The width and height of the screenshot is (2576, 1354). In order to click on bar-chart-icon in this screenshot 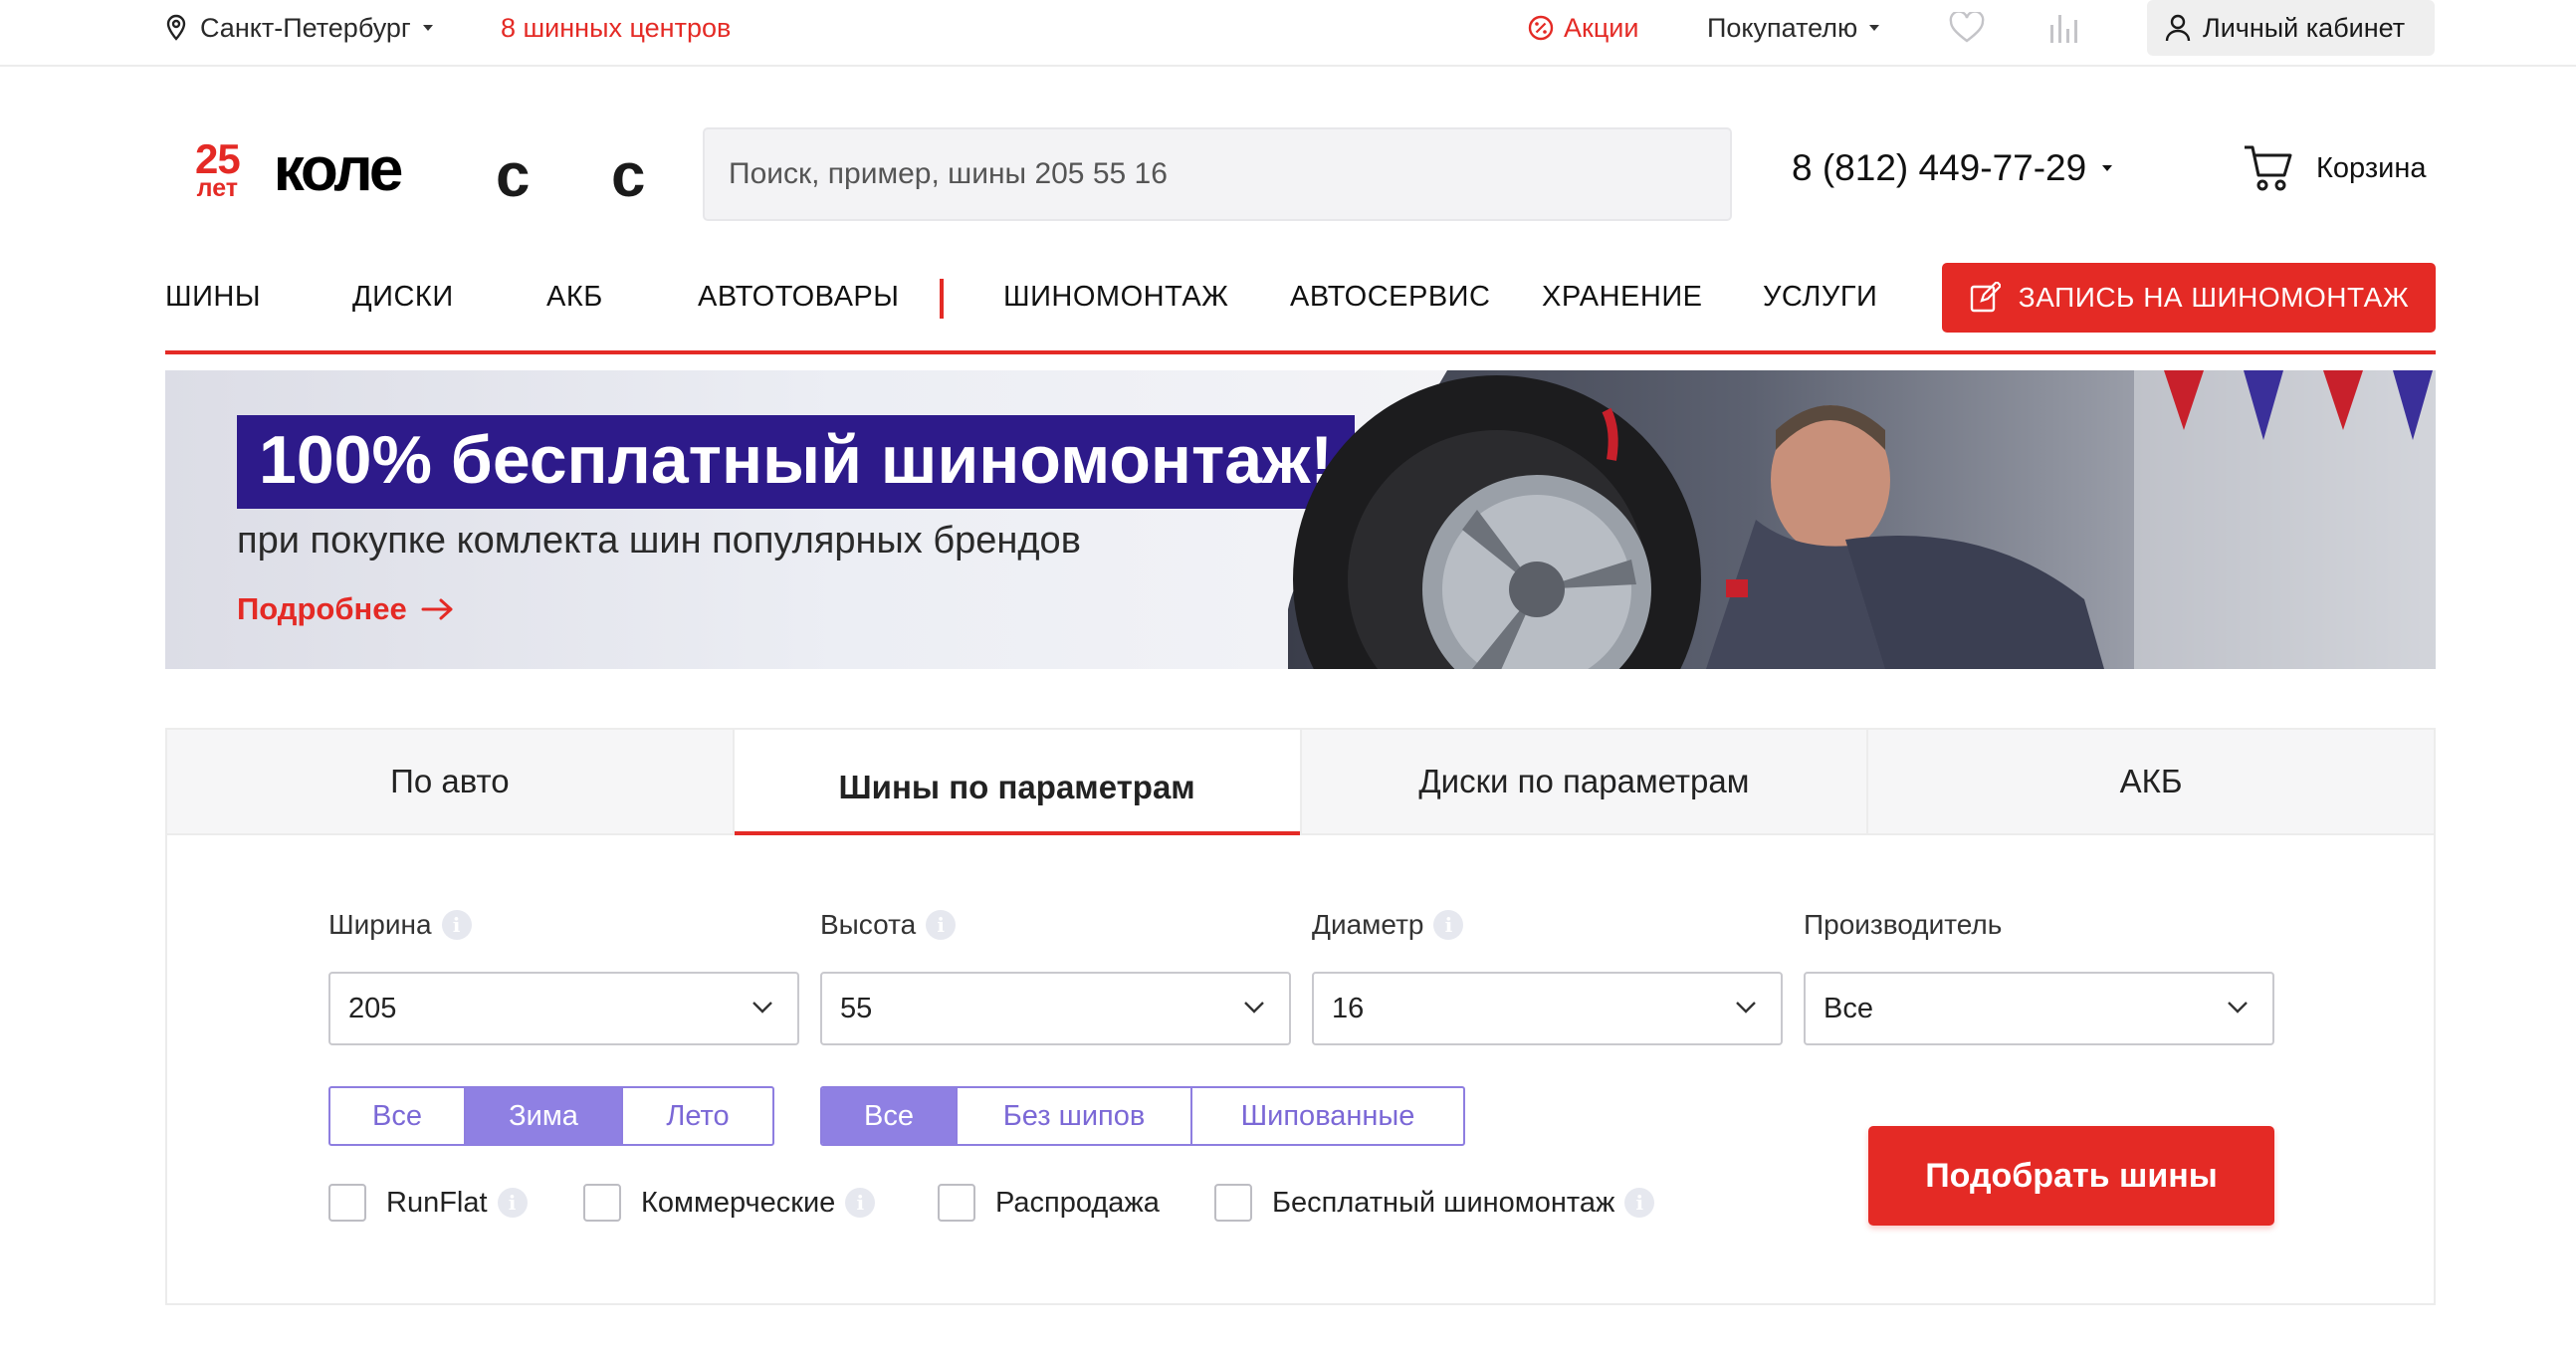, I will do `click(2063, 29)`.